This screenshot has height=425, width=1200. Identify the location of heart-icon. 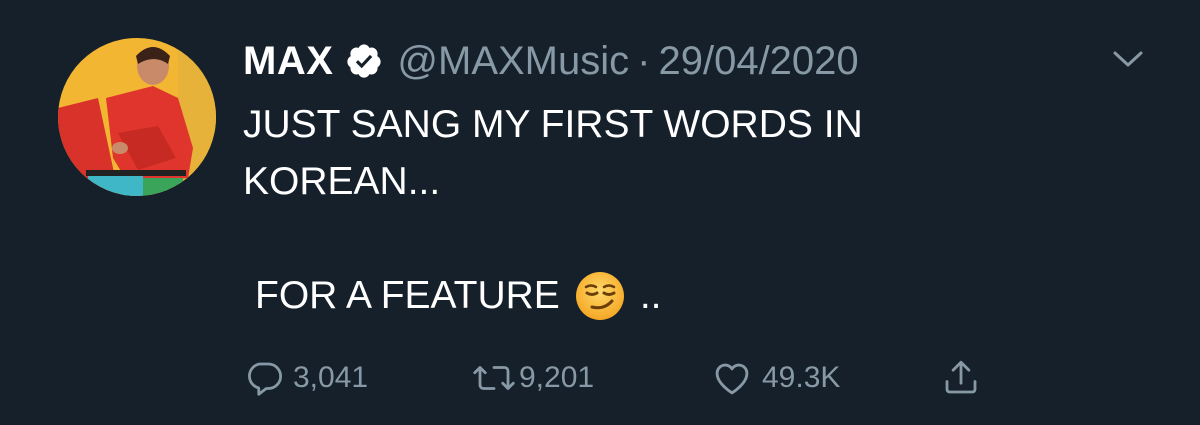
(732, 378).